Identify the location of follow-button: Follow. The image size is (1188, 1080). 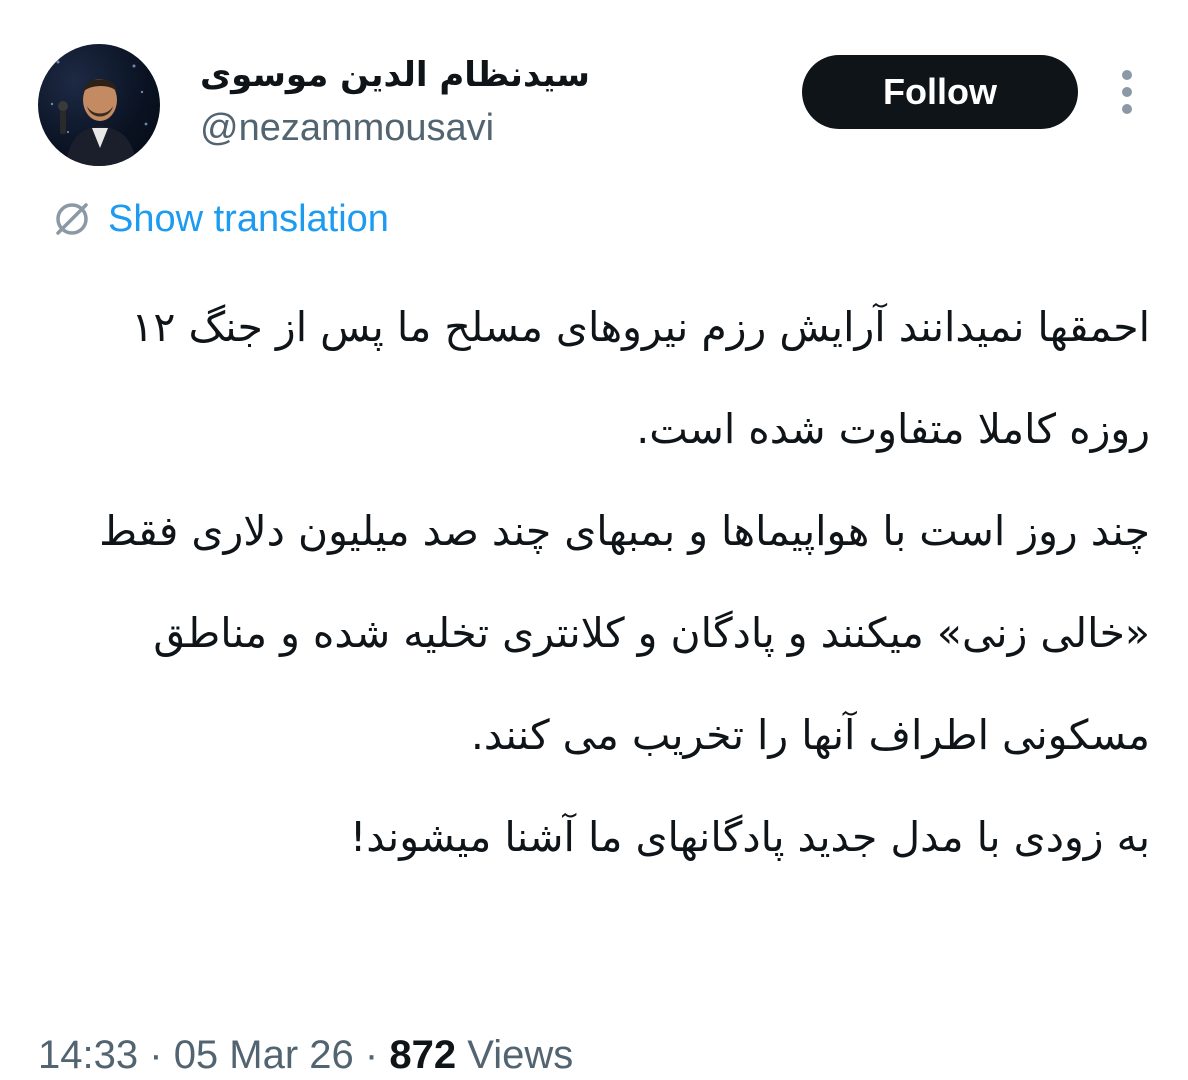
(940, 92).